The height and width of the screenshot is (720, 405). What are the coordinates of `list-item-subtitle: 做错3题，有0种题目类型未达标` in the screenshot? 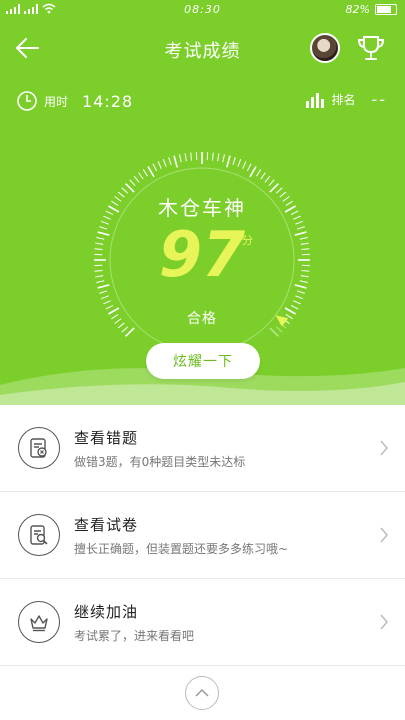 It's located at (160, 462).